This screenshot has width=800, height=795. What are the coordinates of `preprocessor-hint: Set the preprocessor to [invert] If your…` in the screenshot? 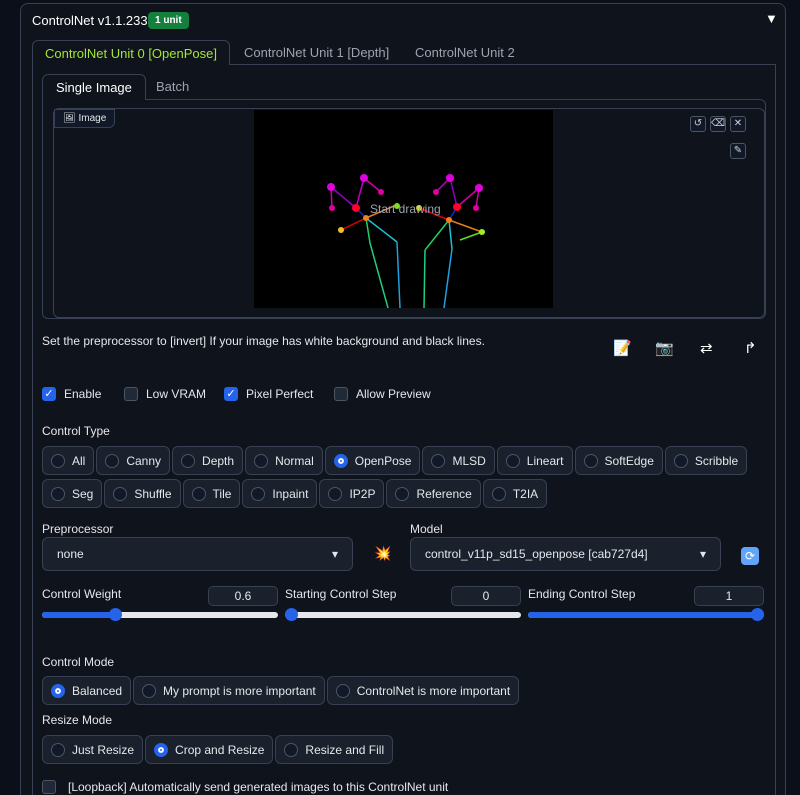 It's located at (263, 341).